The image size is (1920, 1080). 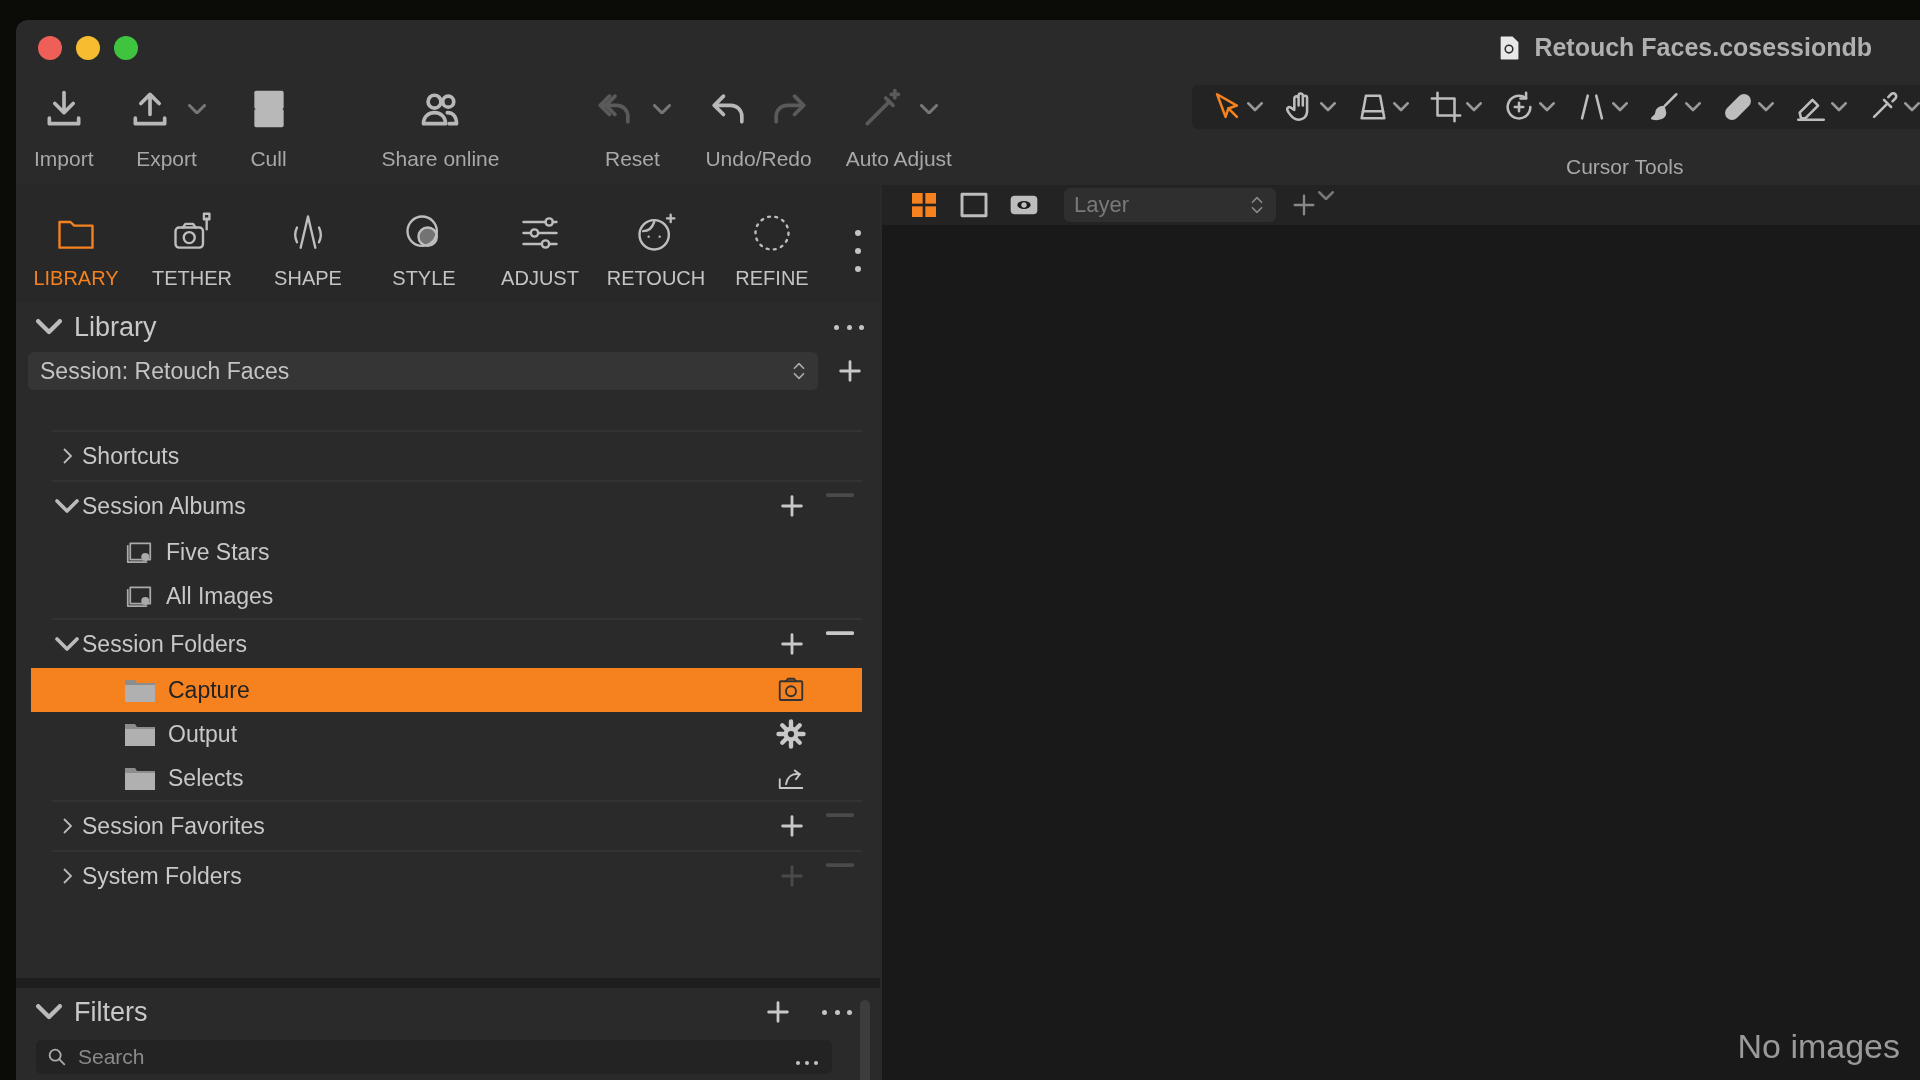 What do you see at coordinates (772, 250) in the screenshot?
I see `tool-tab: REFINE` at bounding box center [772, 250].